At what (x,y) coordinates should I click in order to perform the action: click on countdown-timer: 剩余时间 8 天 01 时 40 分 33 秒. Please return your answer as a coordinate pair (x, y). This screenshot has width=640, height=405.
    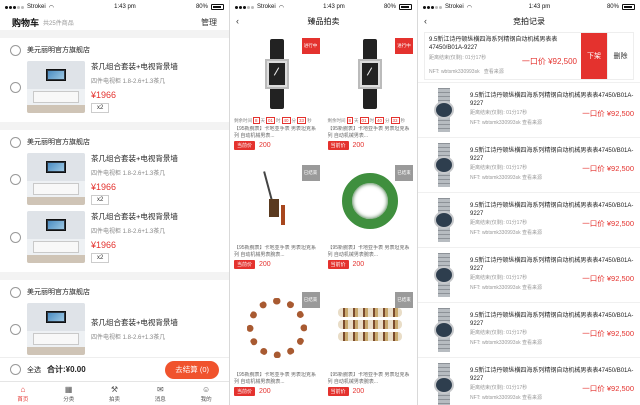
    Looking at the image, I should click on (277, 120).